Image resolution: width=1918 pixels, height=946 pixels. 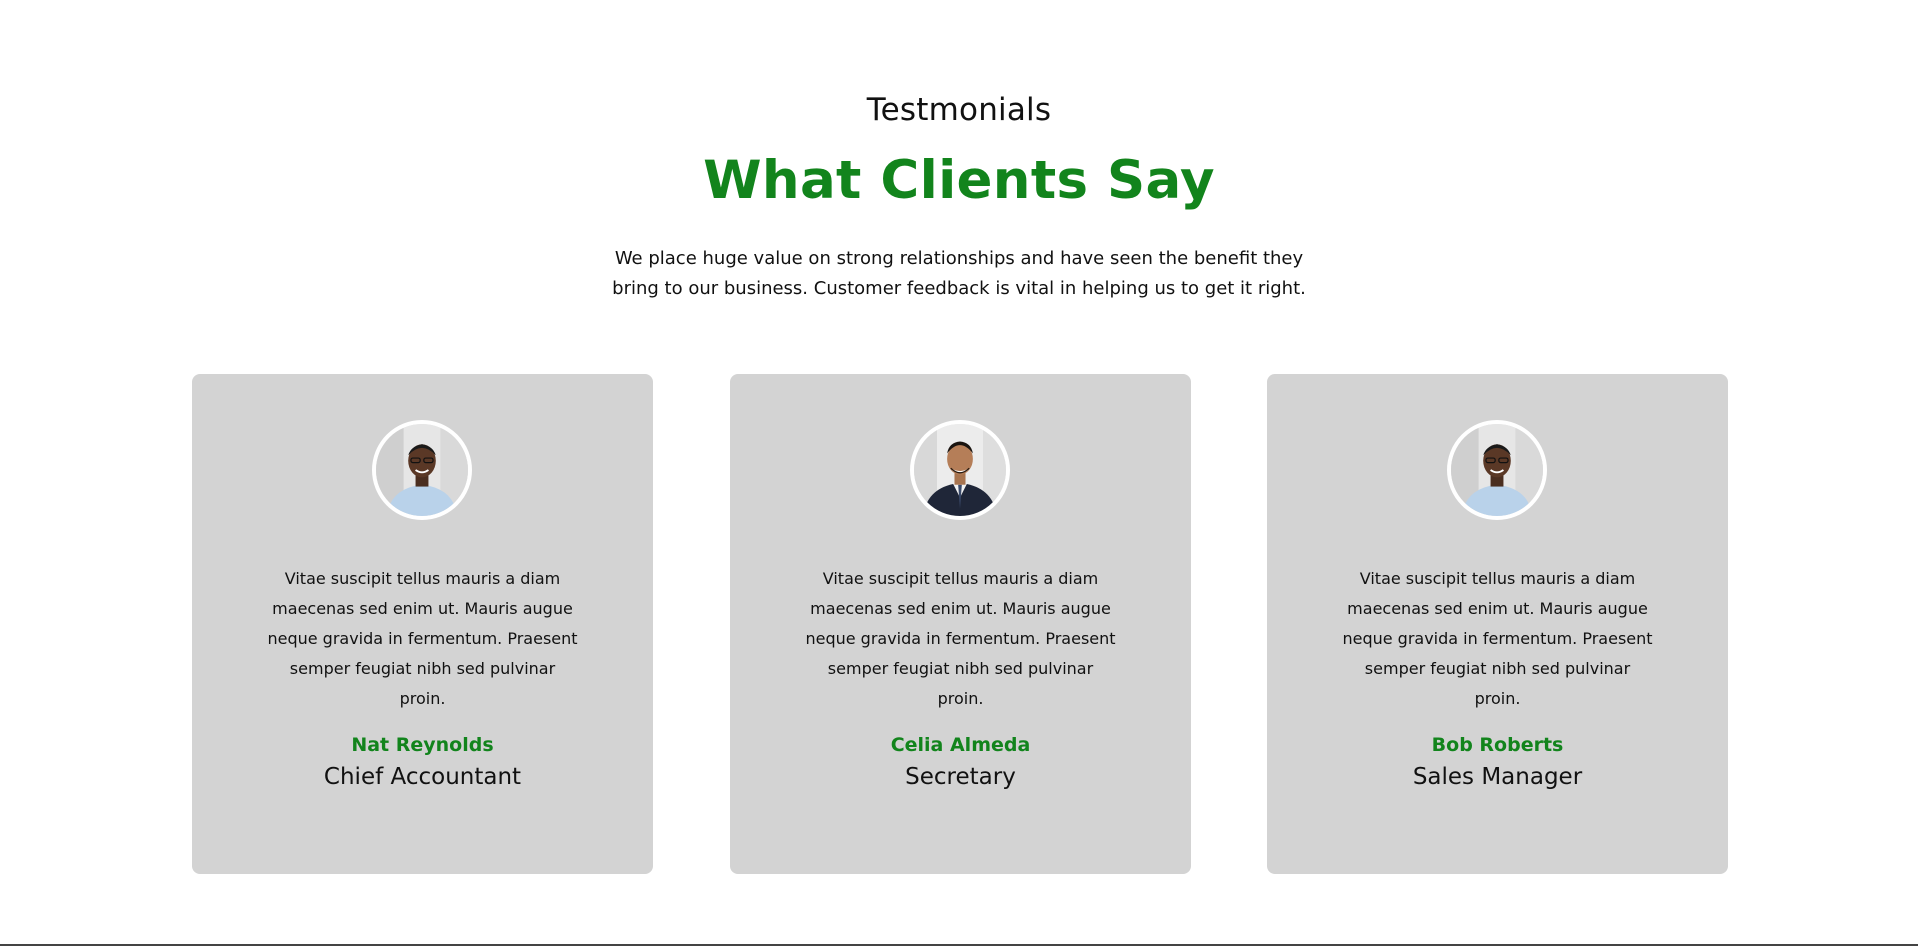 What do you see at coordinates (960, 745) in the screenshot?
I see `client-name: Celia Almeda` at bounding box center [960, 745].